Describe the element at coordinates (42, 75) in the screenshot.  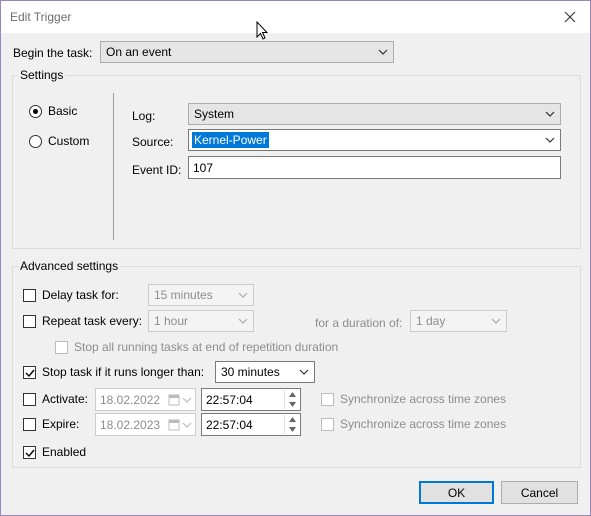
I see `settings-group-label: Settings` at that location.